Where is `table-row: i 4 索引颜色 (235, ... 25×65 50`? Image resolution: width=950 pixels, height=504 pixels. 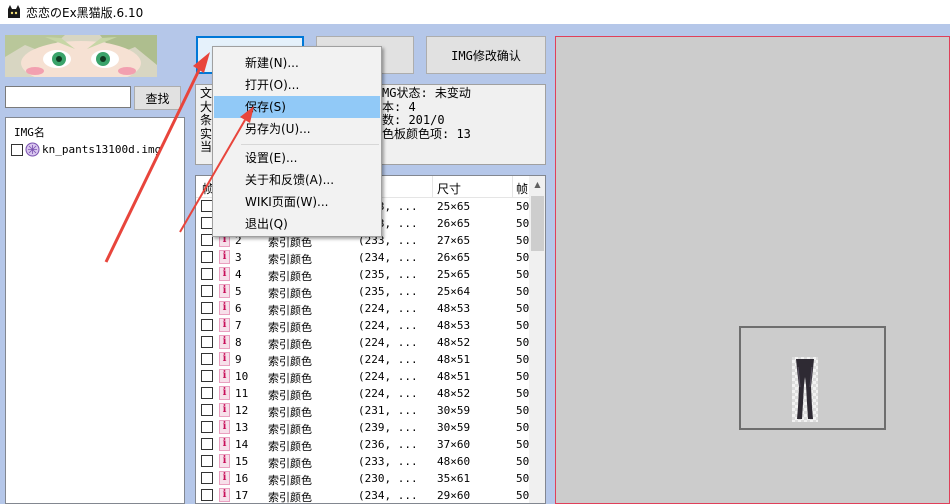
table-row: i 4 索引颜色 (235, ... 25×65 50 is located at coordinates (362, 274).